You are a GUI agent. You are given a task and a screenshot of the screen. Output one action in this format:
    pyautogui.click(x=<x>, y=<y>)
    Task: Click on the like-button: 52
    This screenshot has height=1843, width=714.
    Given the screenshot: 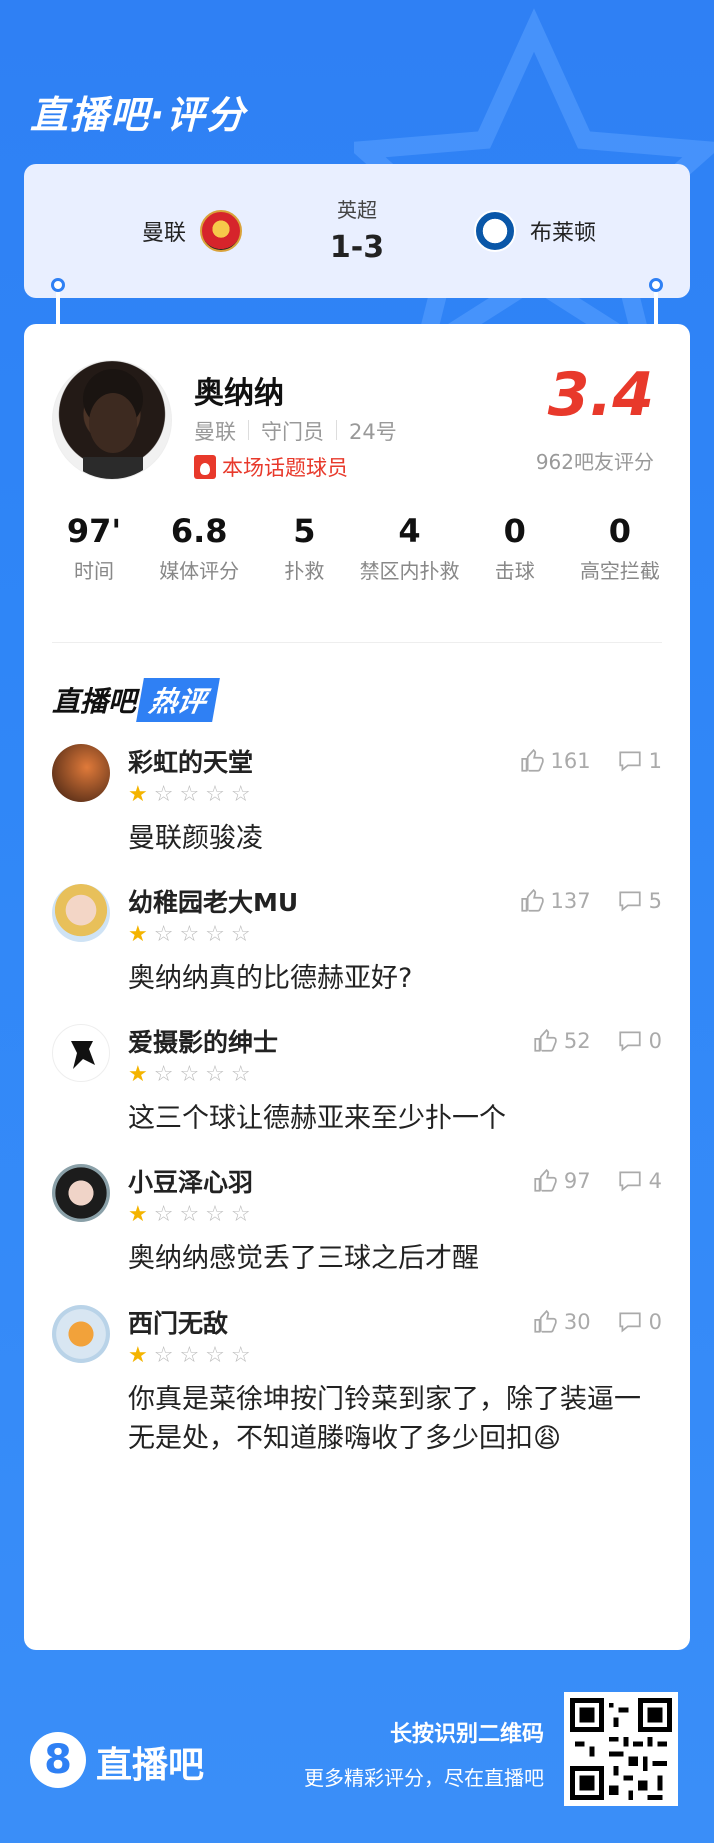 What is the action you would take?
    pyautogui.click(x=561, y=1041)
    